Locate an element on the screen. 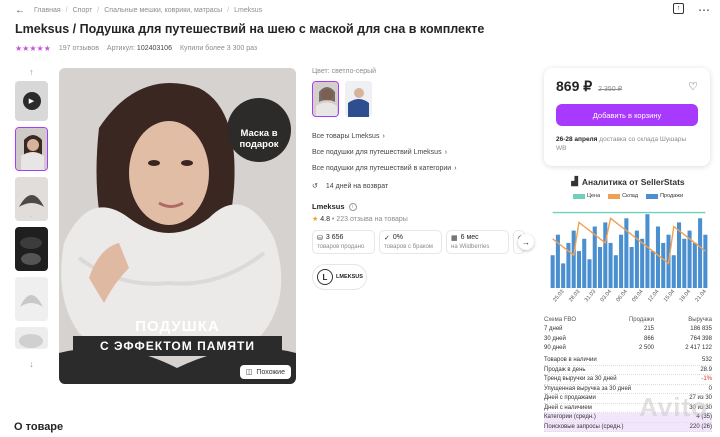  heart-icon: ♡ is located at coordinates (693, 86).